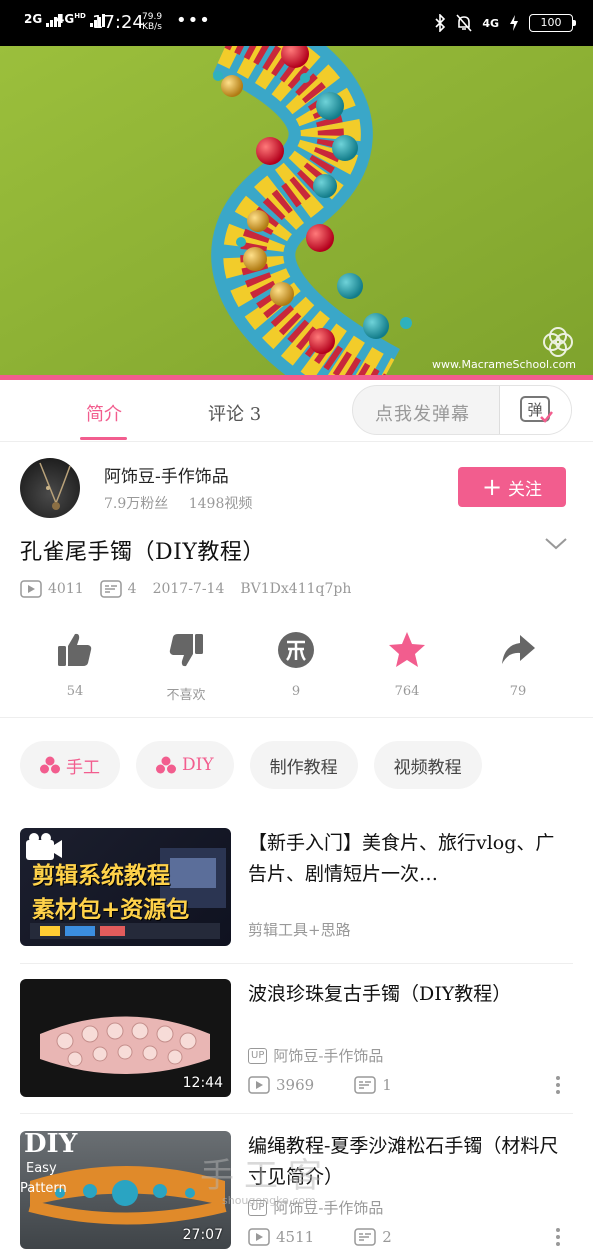  Describe the element at coordinates (132, 589) in the screenshot. I see `danmaku-count-value: 4` at that location.